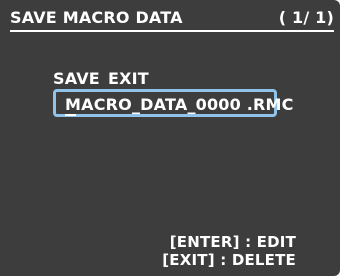 The image size is (345, 276). Describe the element at coordinates (232, 242) in the screenshot. I see `help-enter-edit: [ENTER] : EDIT` at that location.